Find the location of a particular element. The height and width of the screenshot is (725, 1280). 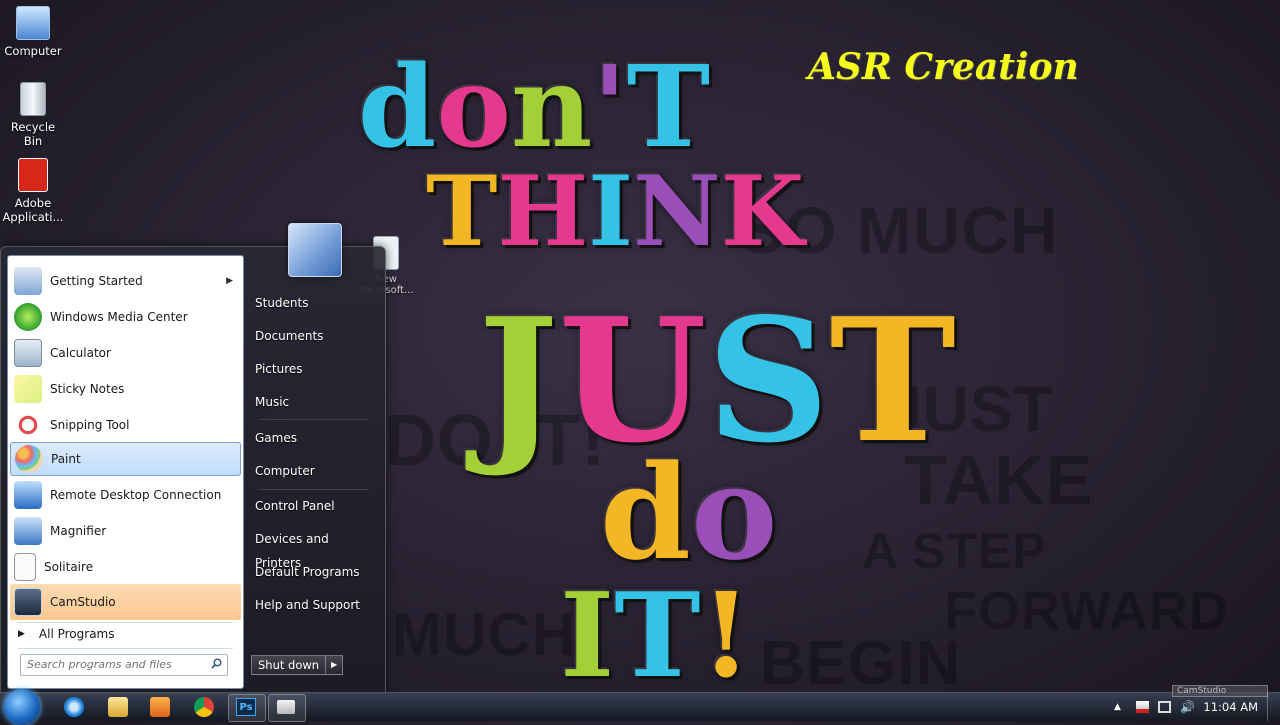

system-clock: 11:04 AM is located at coordinates (1230, 707).